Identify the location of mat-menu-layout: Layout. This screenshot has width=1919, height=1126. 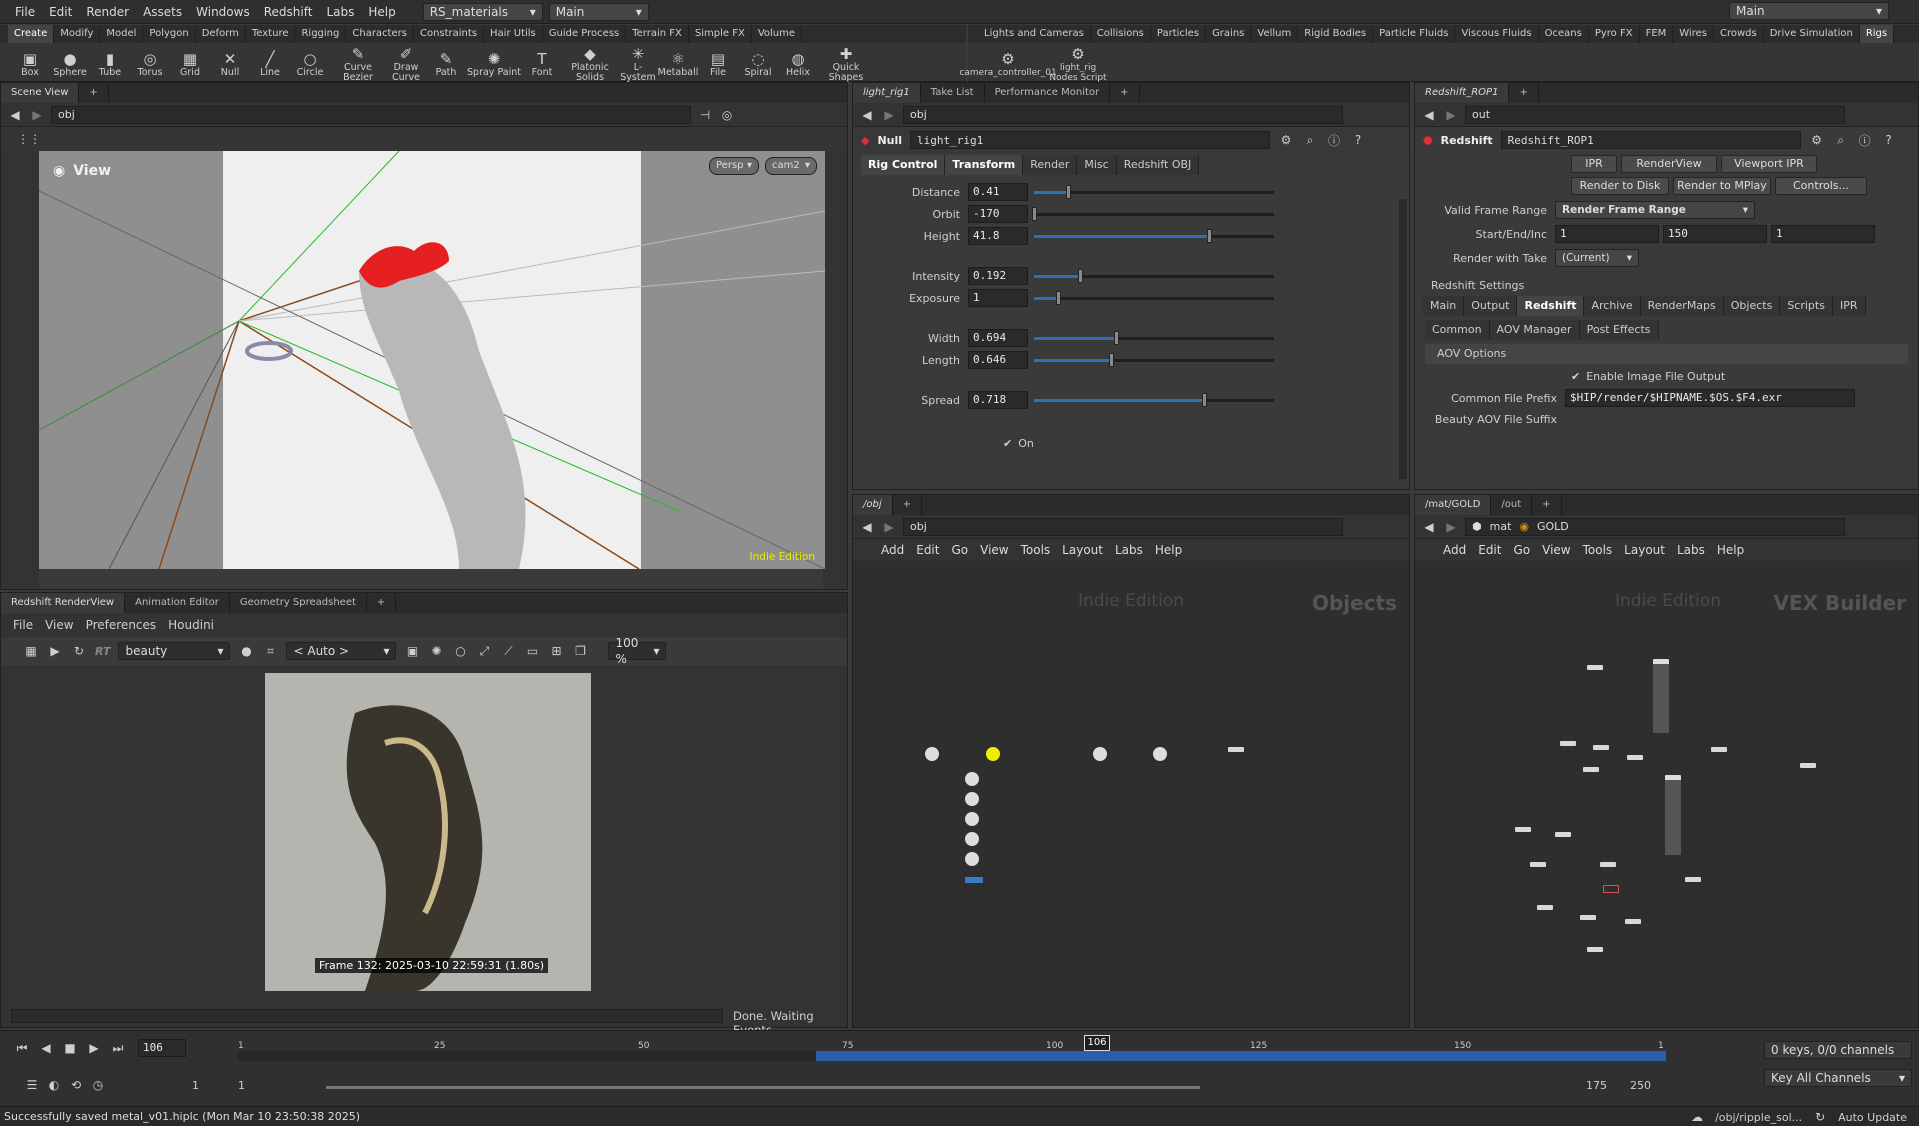
(1644, 550).